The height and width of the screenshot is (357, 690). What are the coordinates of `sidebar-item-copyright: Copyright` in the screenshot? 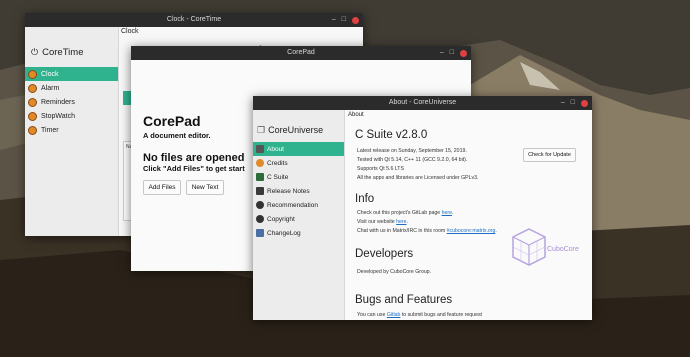 It's located at (298, 219).